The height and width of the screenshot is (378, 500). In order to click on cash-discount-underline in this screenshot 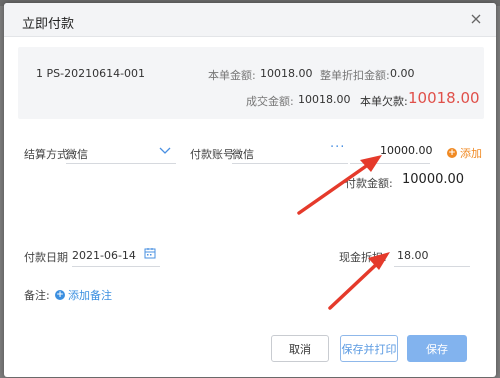, I will do `click(432, 266)`.